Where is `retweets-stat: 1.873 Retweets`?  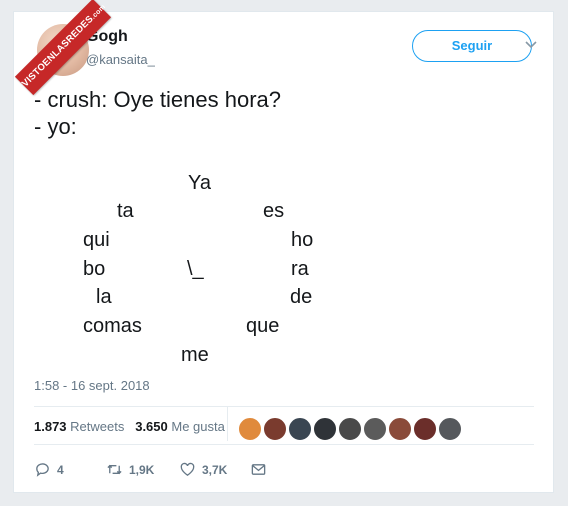 retweets-stat: 1.873 Retweets is located at coordinates (79, 426).